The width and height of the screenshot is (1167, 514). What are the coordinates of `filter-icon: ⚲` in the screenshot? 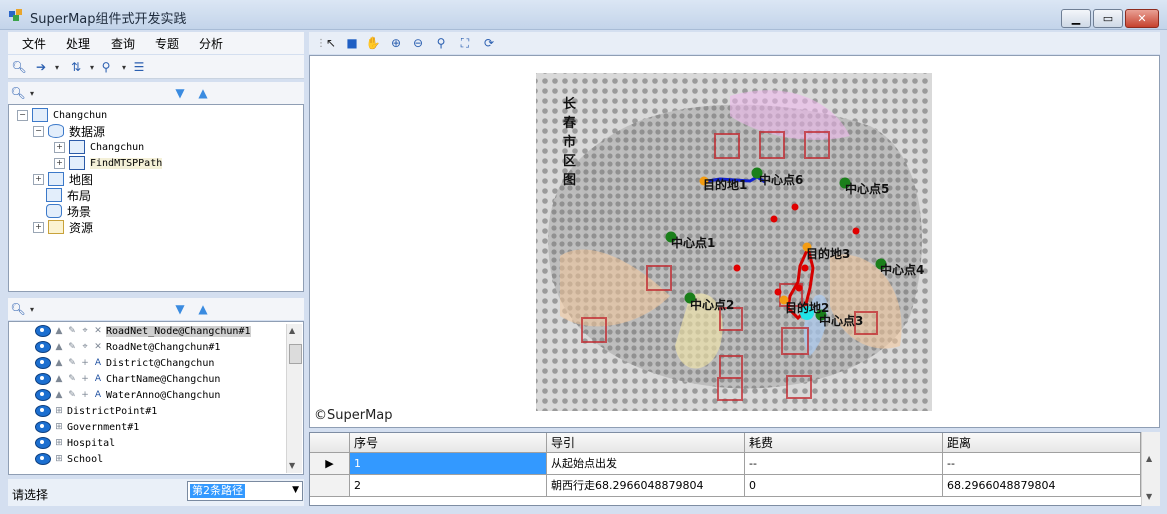 It's located at (106, 67).